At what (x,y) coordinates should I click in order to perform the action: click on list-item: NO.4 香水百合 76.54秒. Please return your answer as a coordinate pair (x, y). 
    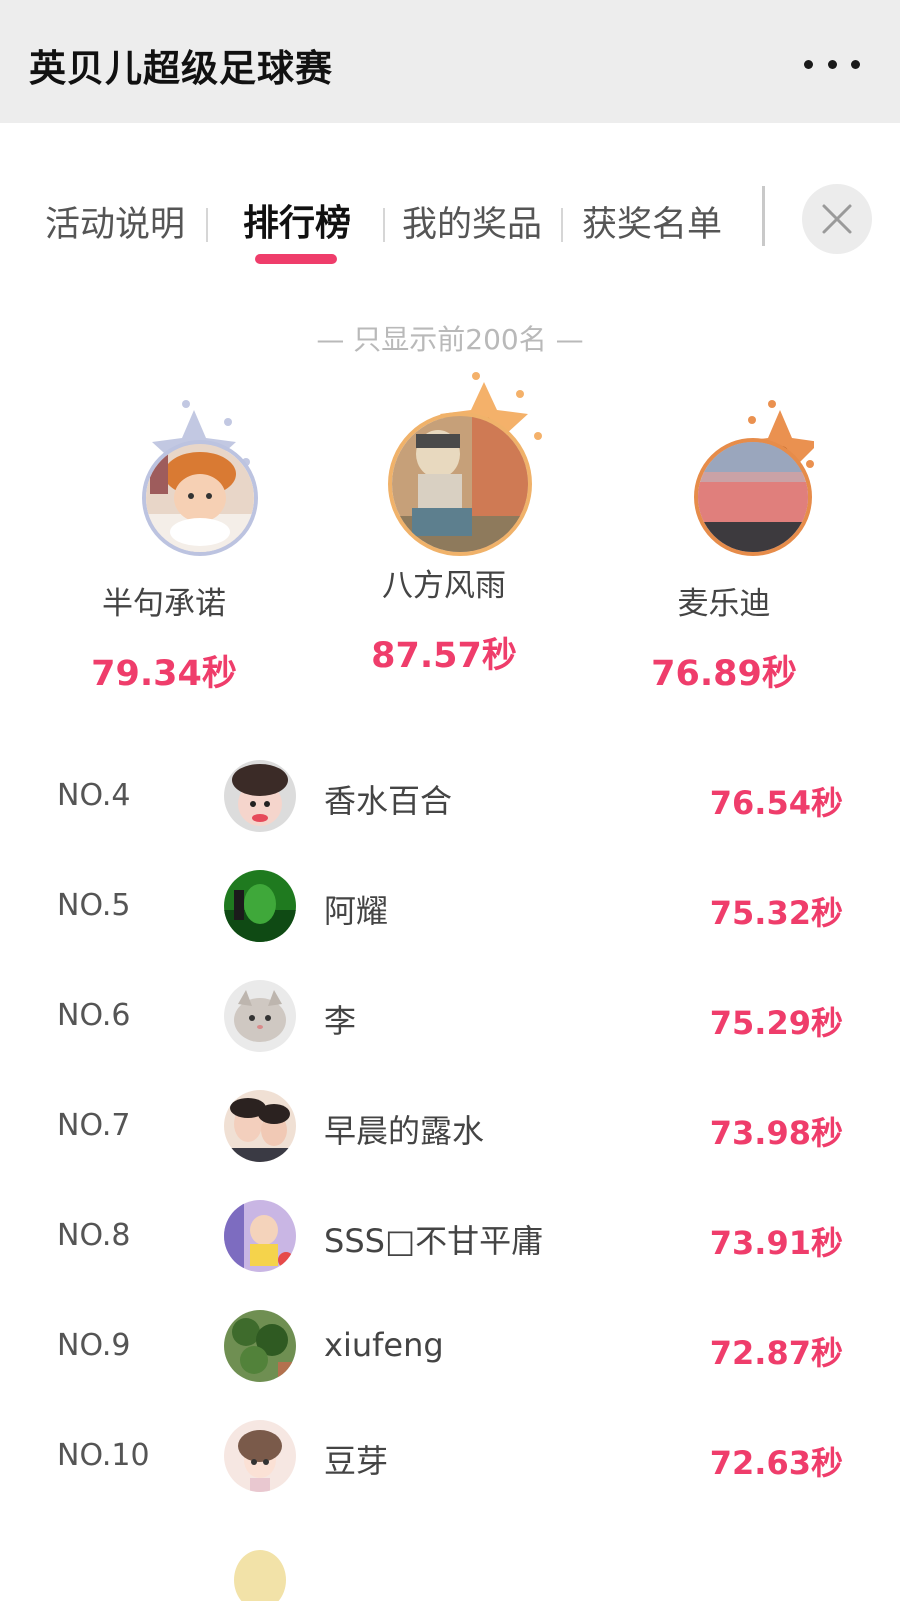
    Looking at the image, I should click on (450, 795).